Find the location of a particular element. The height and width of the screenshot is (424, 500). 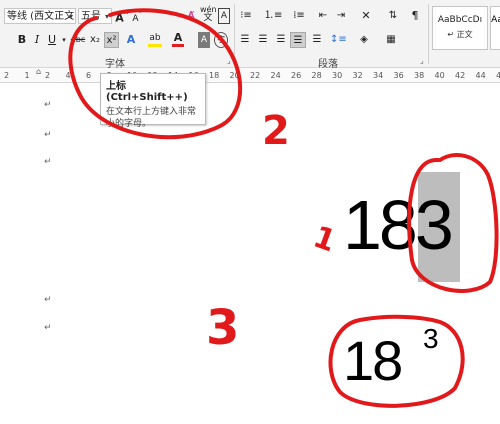

annotation-label-2: 2 is located at coordinates (276, 131).